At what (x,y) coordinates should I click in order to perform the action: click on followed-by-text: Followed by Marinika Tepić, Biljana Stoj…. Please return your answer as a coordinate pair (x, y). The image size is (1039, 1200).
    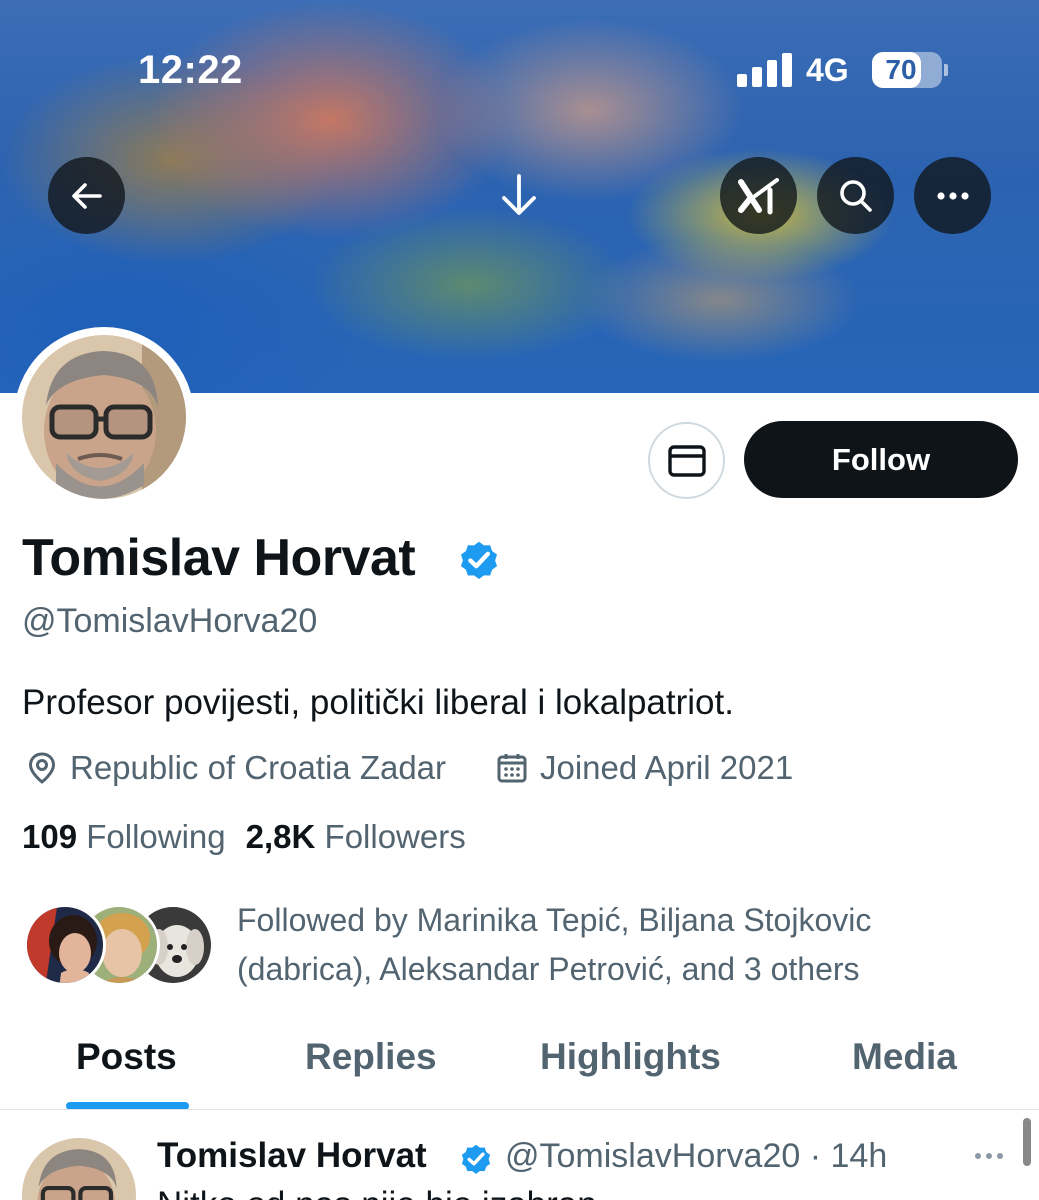
    Looking at the image, I should click on (617, 945).